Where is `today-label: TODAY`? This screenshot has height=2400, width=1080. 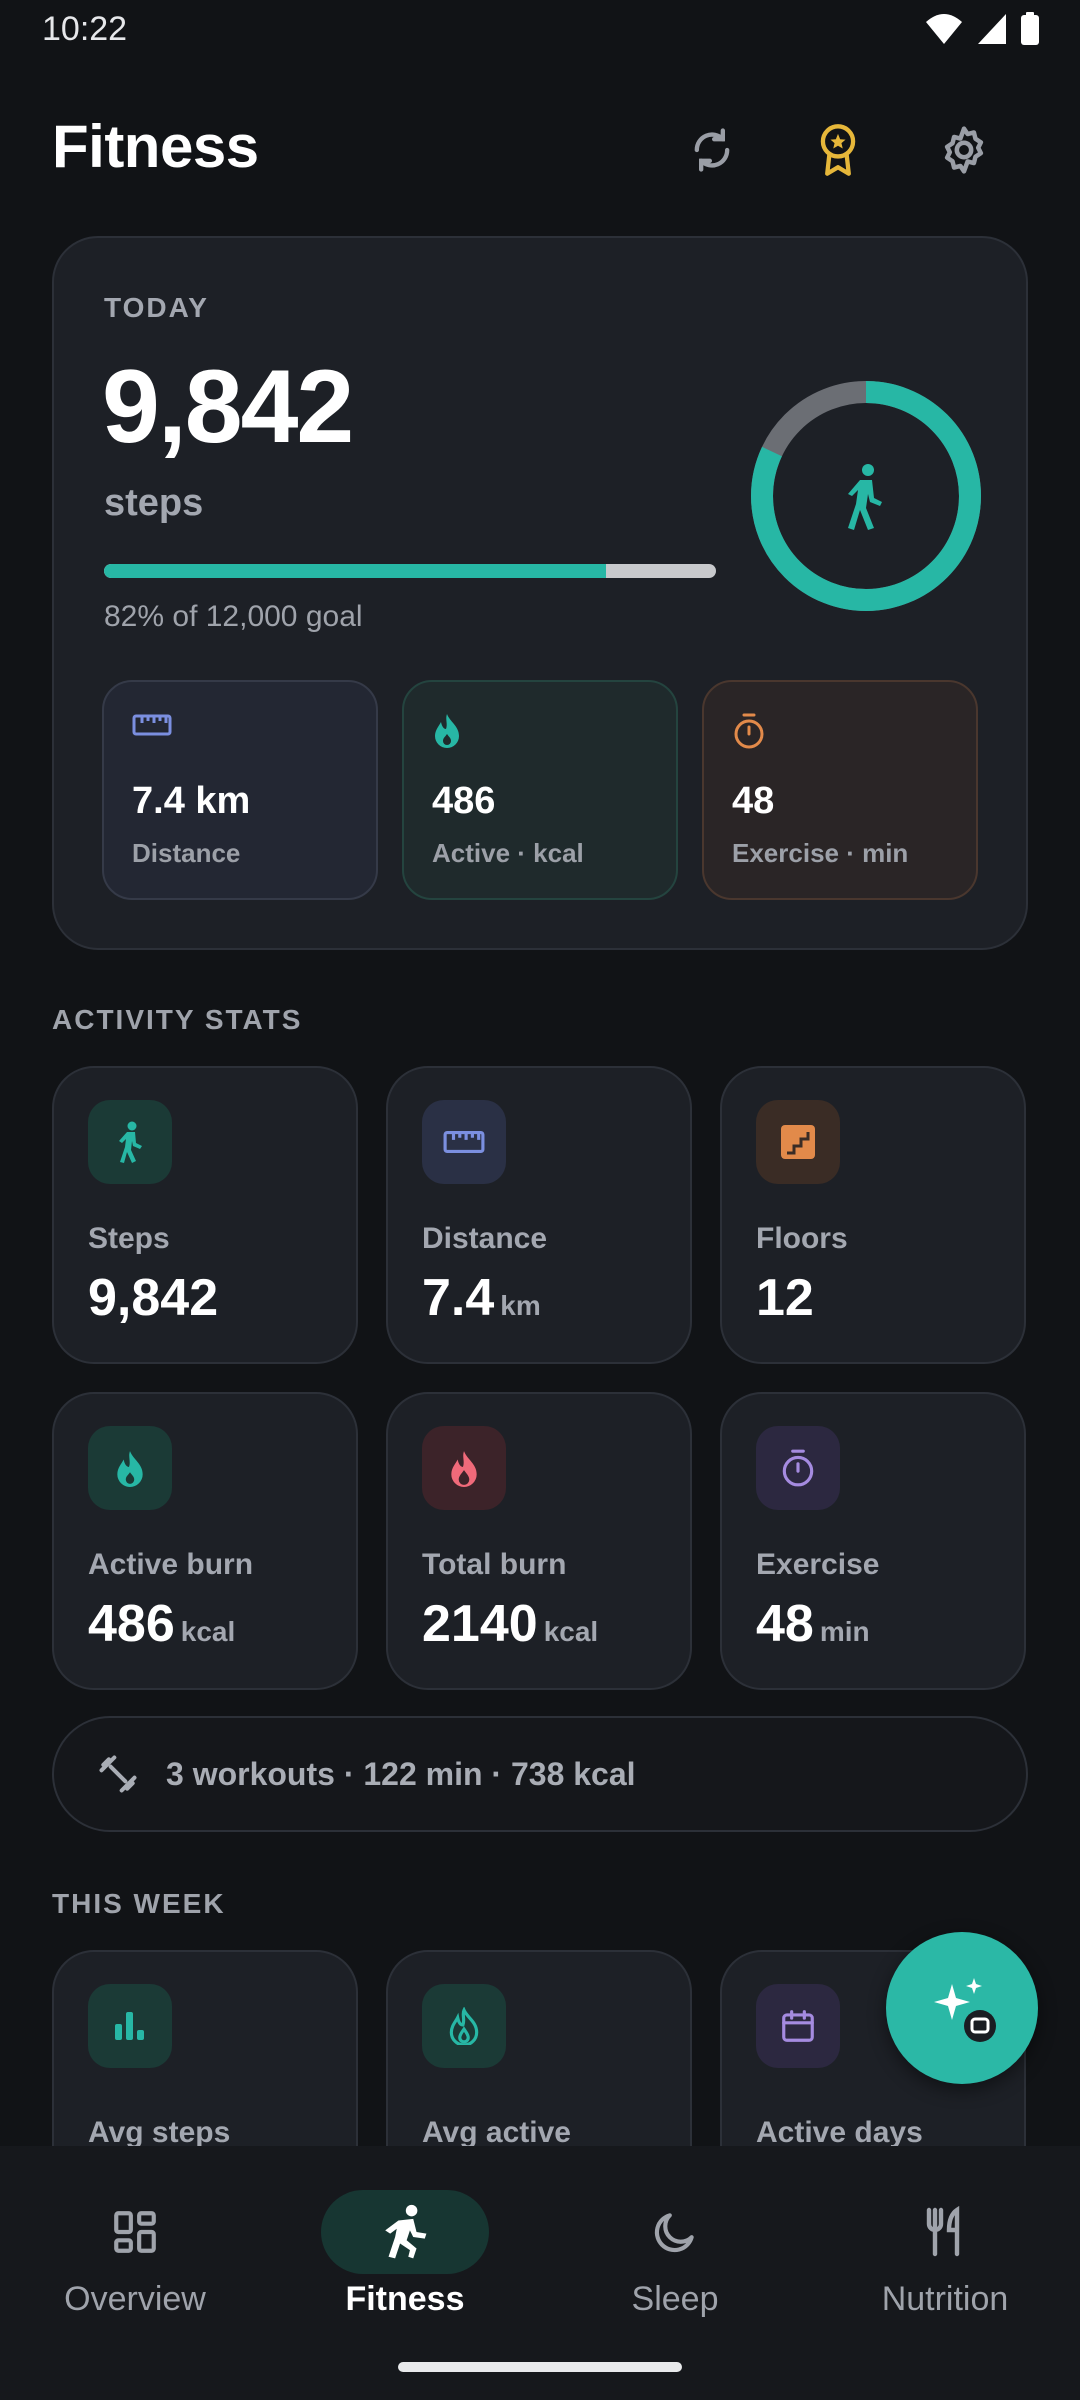 today-label: TODAY is located at coordinates (156, 307).